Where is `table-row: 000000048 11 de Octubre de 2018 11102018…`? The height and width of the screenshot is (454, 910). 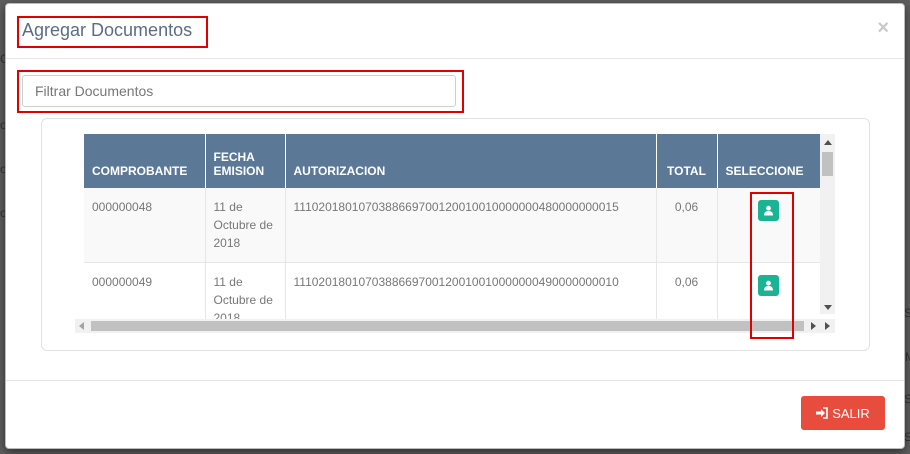 table-row: 000000048 11 de Octubre de 2018 11102018… is located at coordinates (452, 225).